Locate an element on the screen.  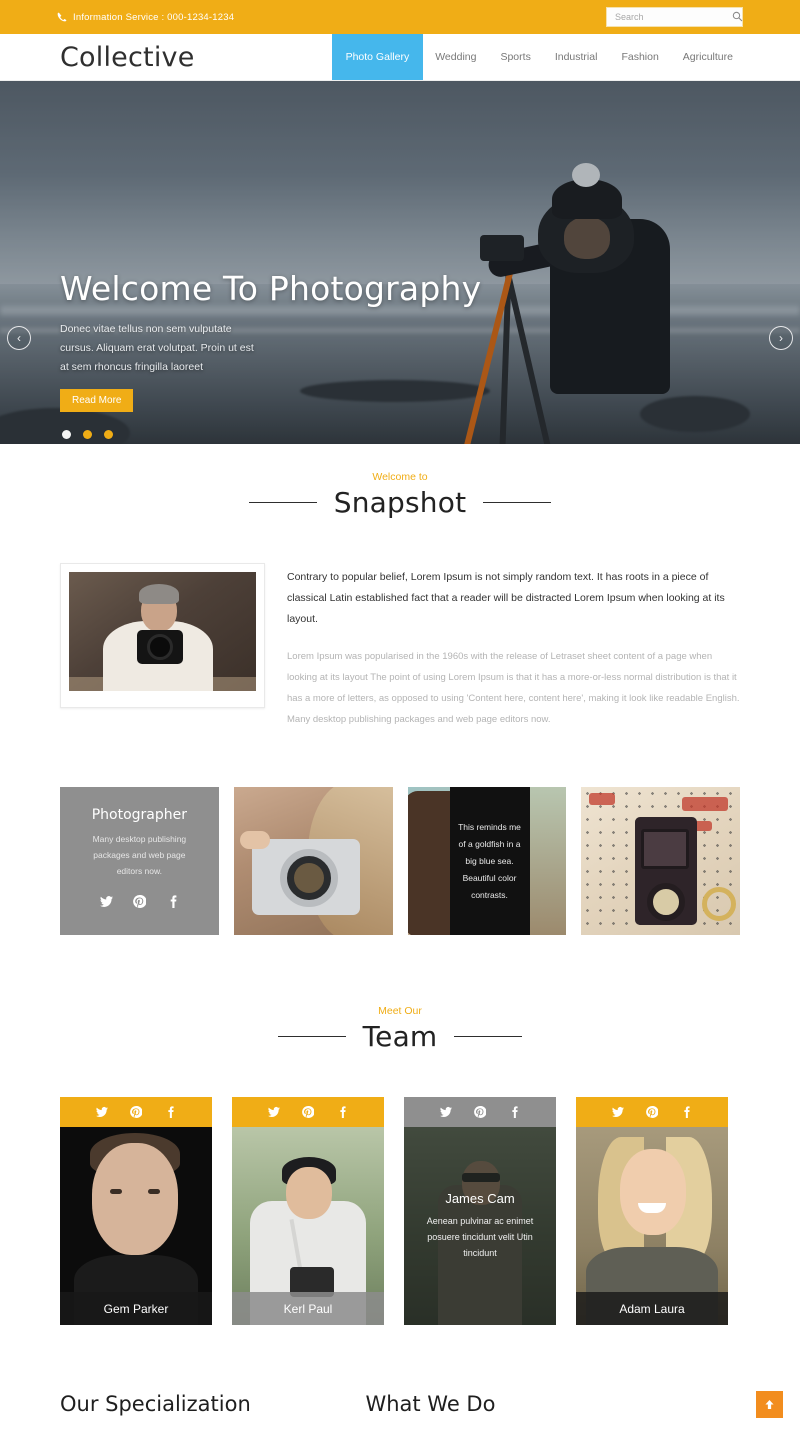
team-member-name: James Cam is located at coordinates (480, 1198).